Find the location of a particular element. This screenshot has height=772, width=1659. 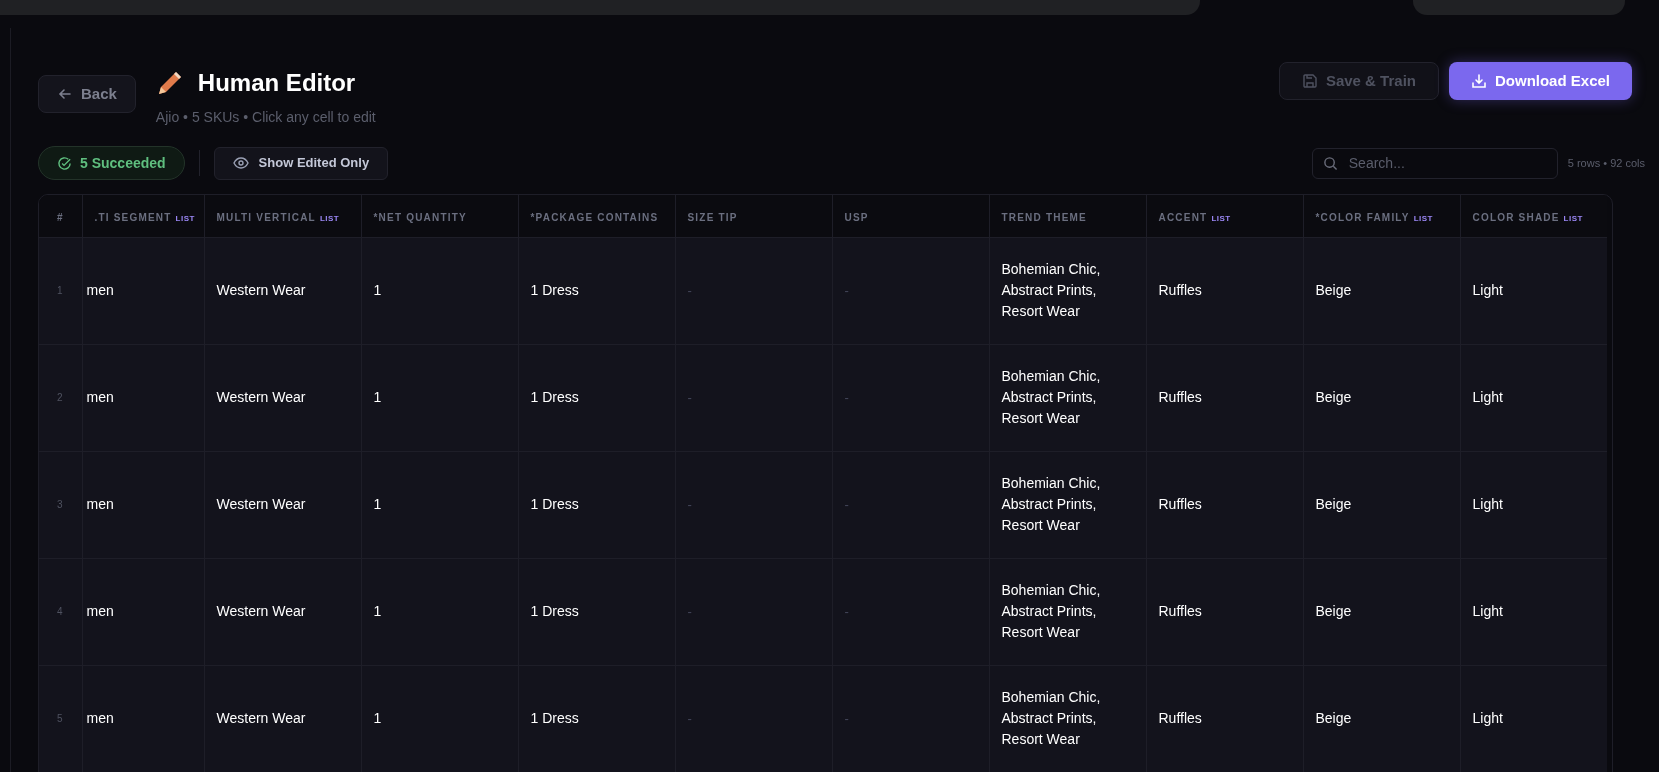

column-header: *PACKAGE CONTAINS is located at coordinates (594, 217).